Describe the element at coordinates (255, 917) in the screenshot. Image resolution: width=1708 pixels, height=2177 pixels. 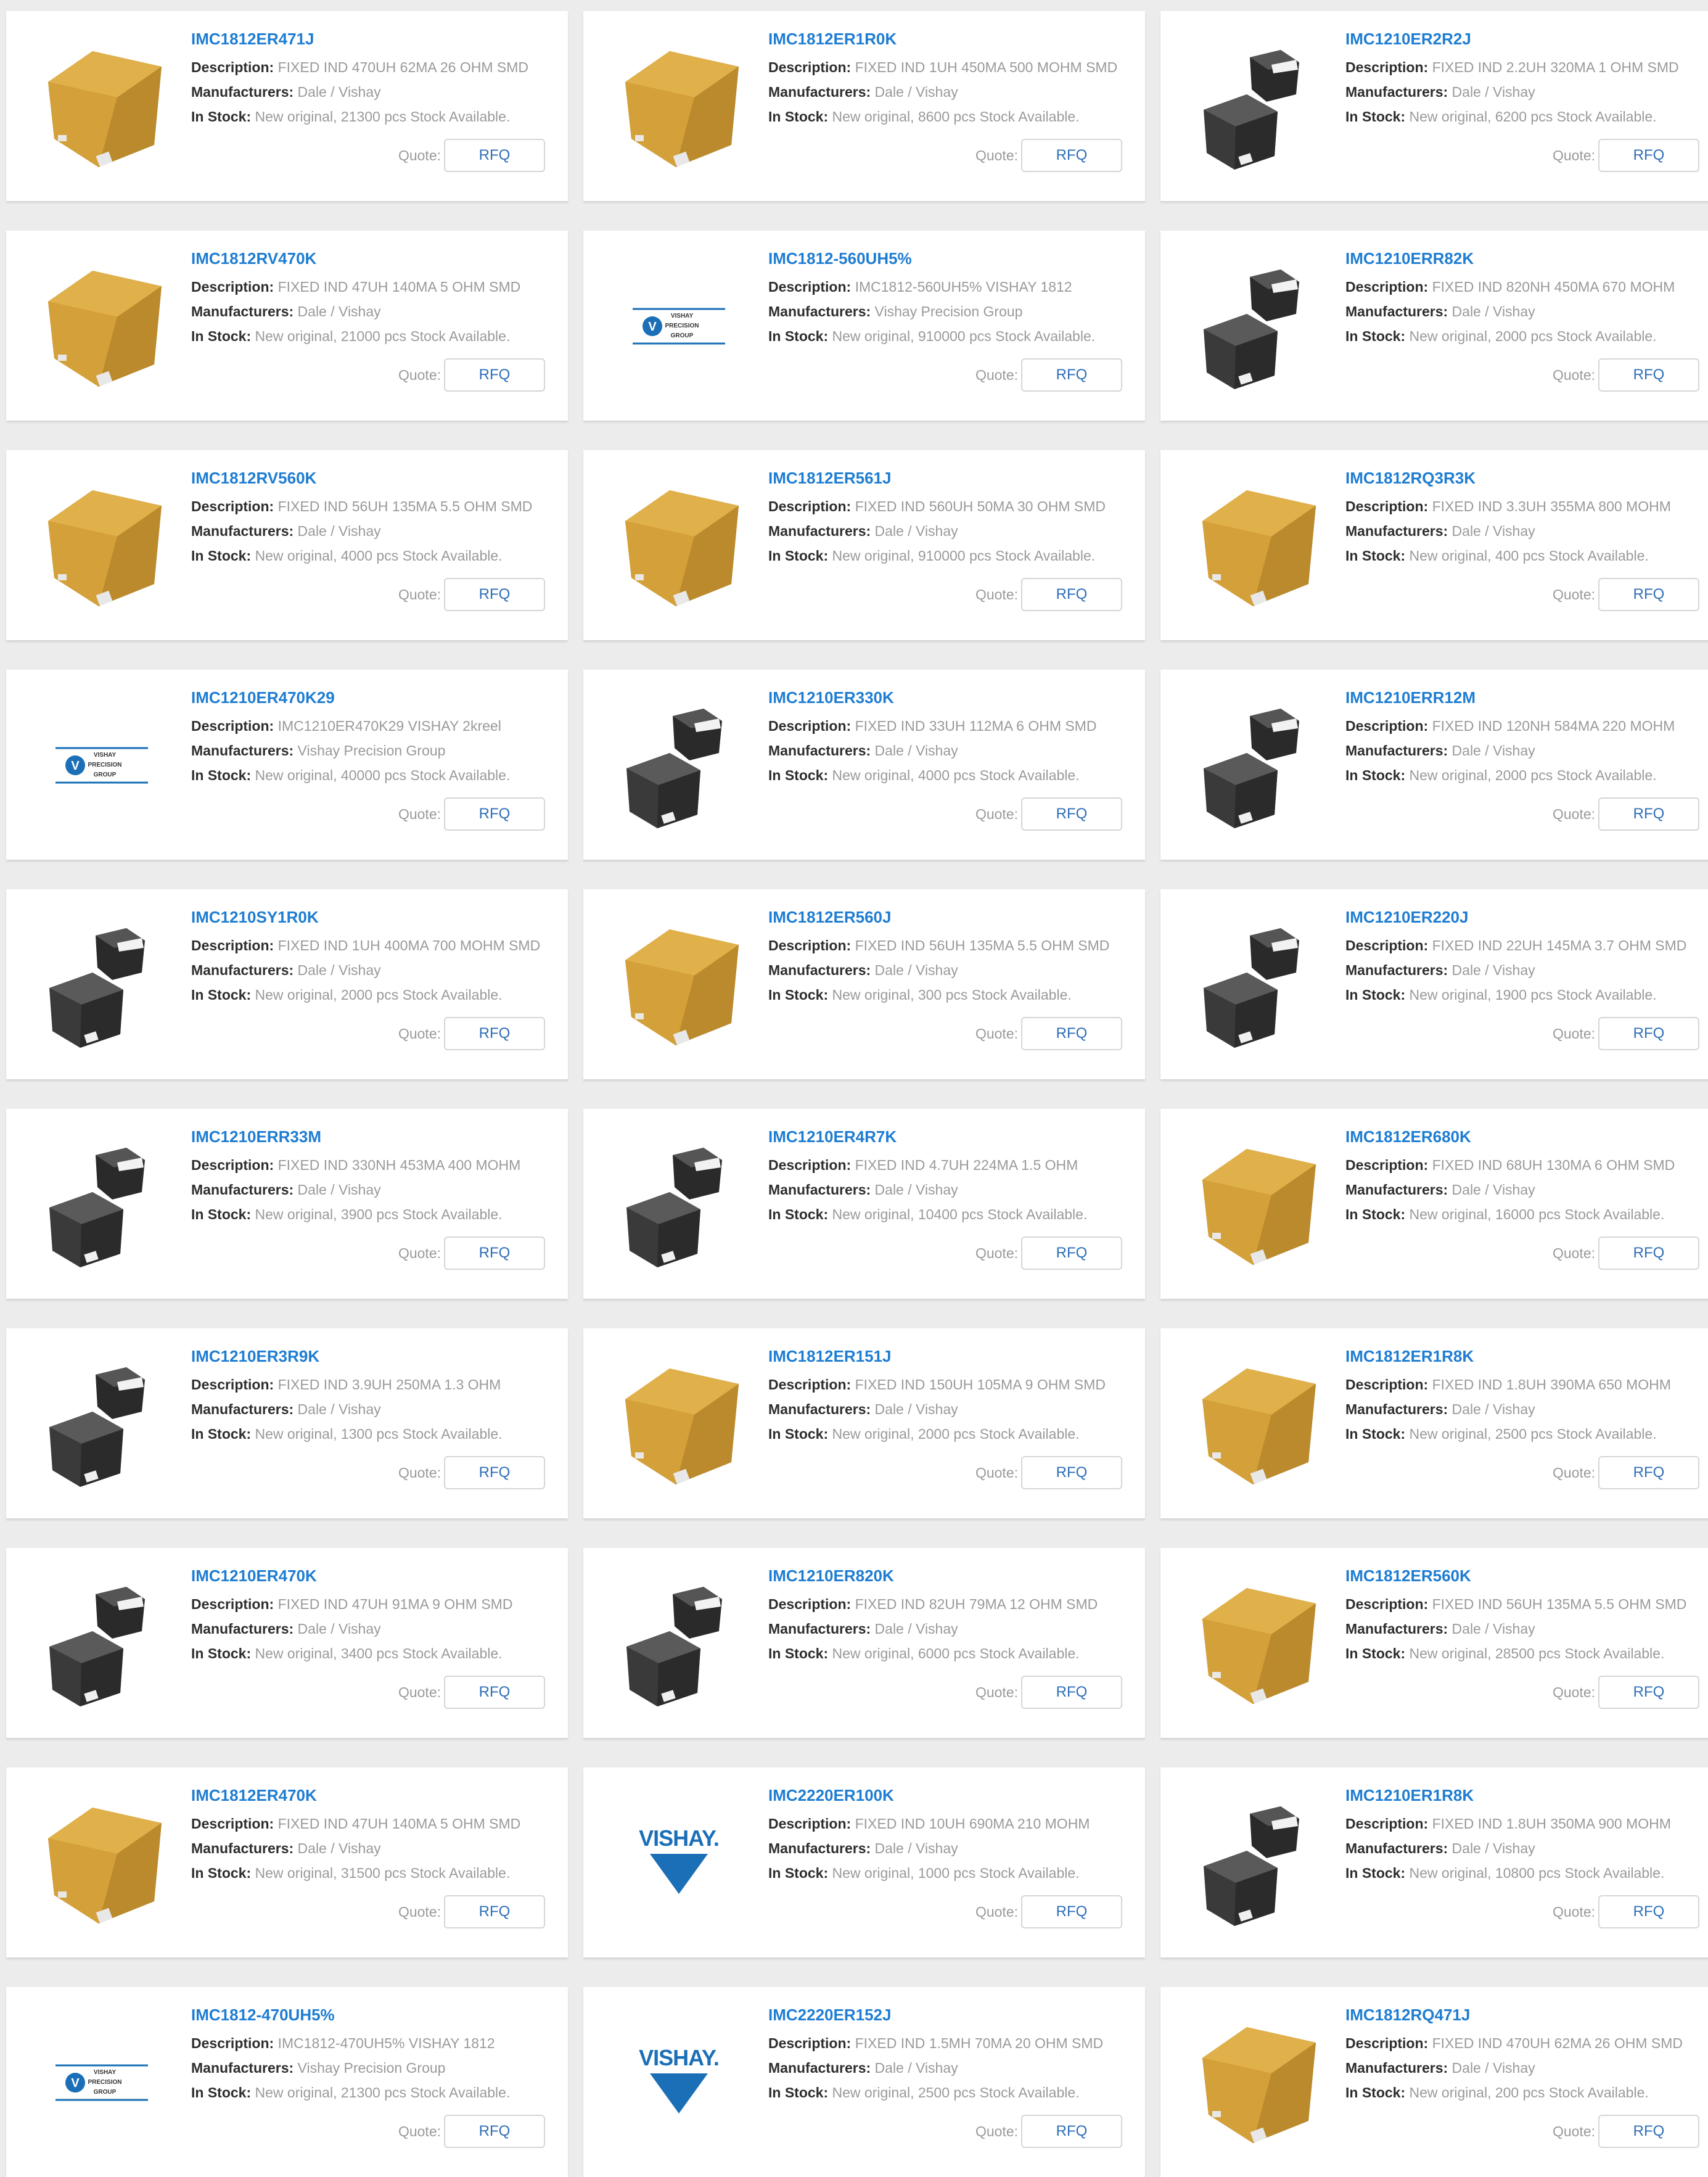
I see `part-number-link: IMC1210SY1R0K` at that location.